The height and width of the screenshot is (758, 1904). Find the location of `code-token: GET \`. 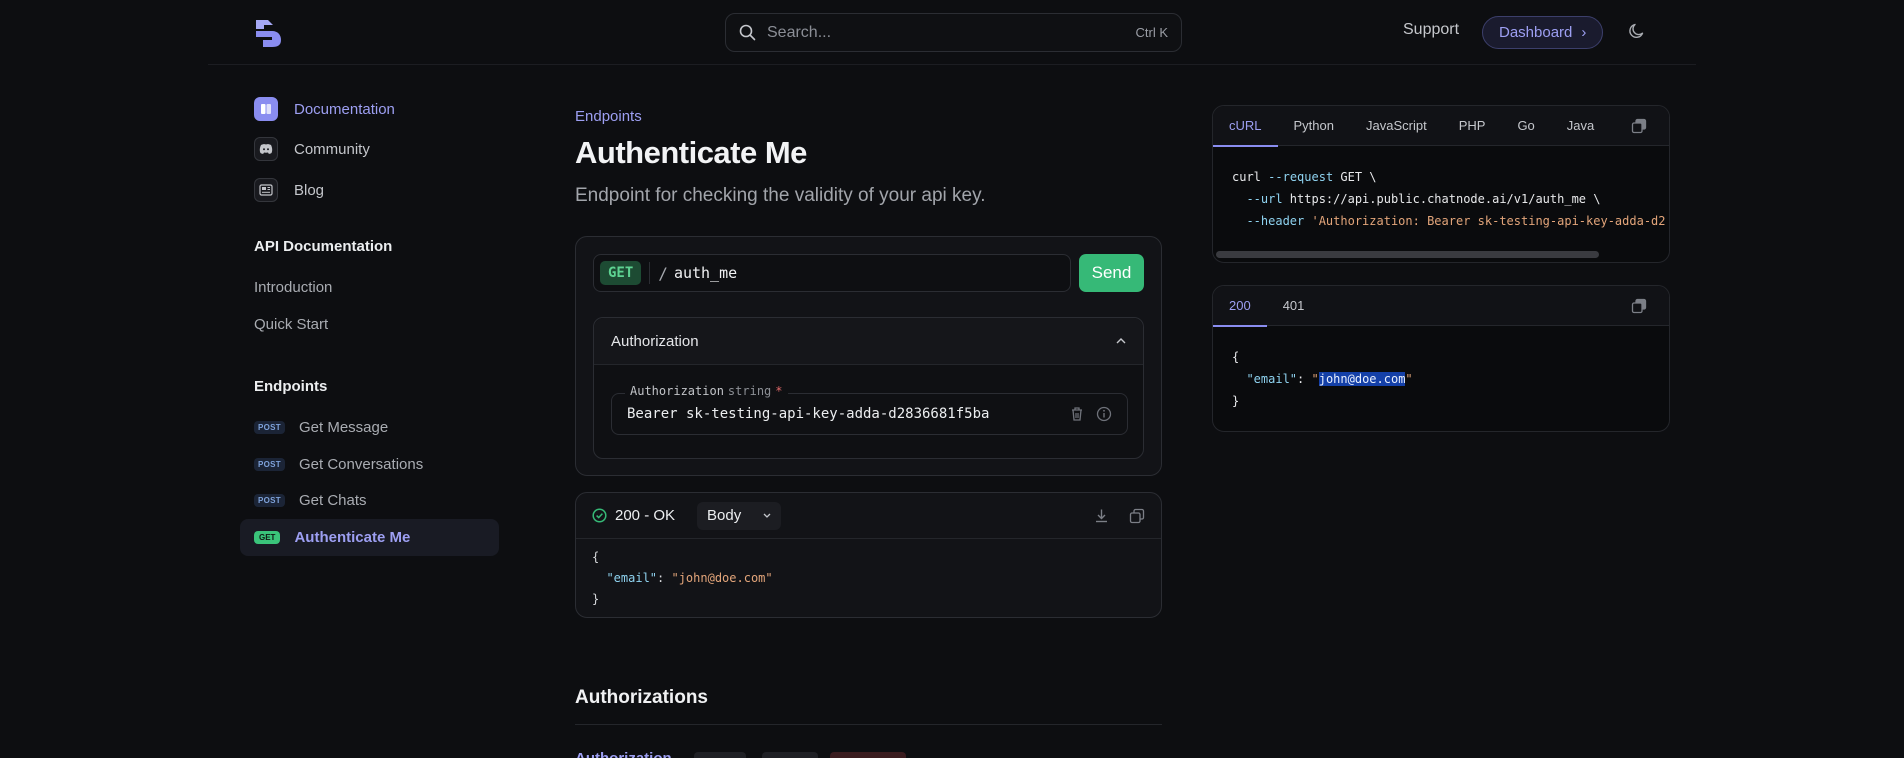

code-token: GET \ is located at coordinates (1355, 177).